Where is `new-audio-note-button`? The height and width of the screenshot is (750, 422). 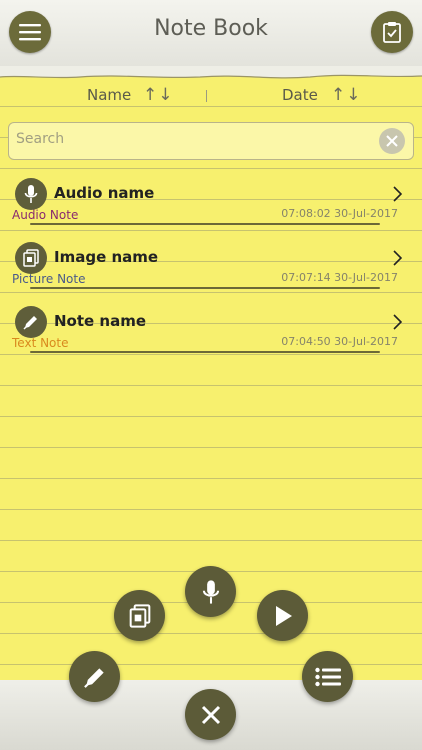
new-audio-note-button is located at coordinates (210, 591).